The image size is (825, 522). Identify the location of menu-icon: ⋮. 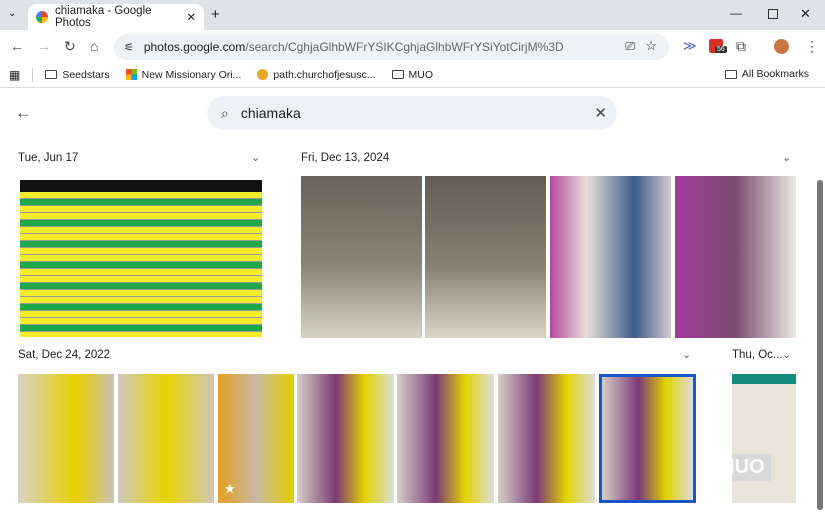
(812, 46).